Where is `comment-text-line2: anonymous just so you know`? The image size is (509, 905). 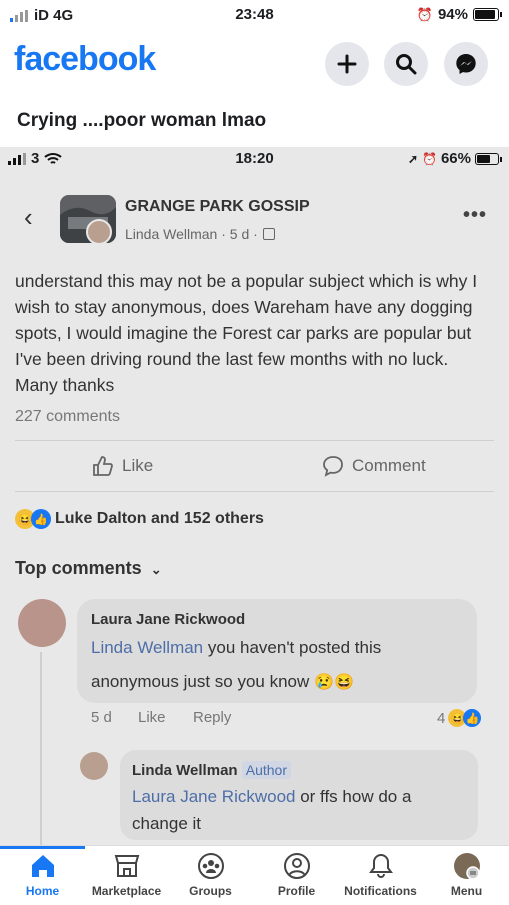 comment-text-line2: anonymous just so you know is located at coordinates (200, 681).